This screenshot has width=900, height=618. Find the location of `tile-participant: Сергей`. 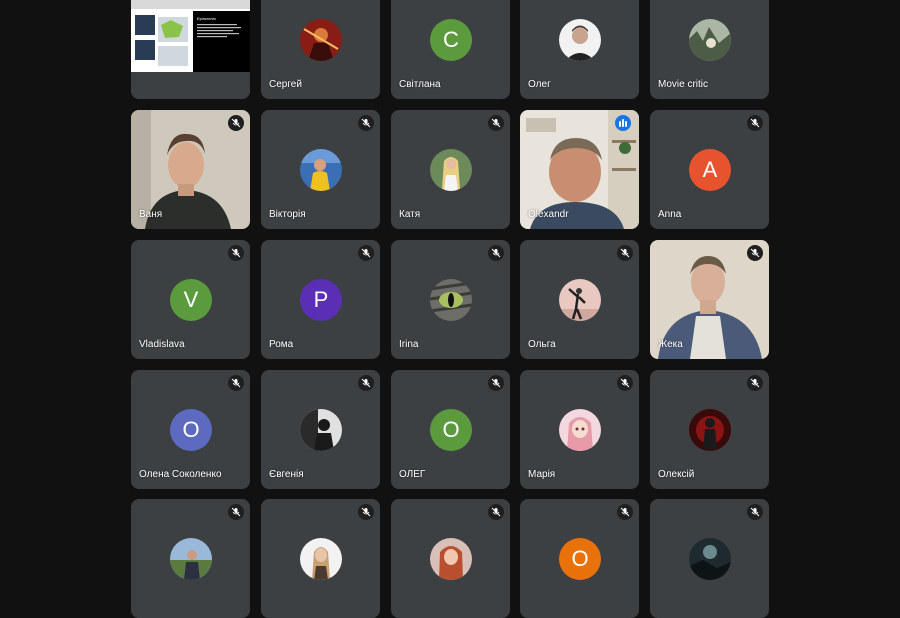

tile-participant: Сергей is located at coordinates (320, 49).